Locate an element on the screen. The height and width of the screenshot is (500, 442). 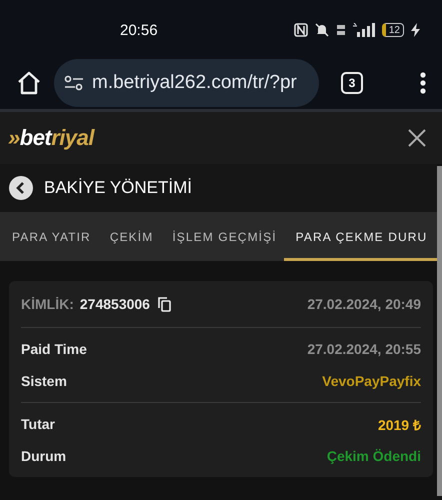
home-icon is located at coordinates (29, 82).